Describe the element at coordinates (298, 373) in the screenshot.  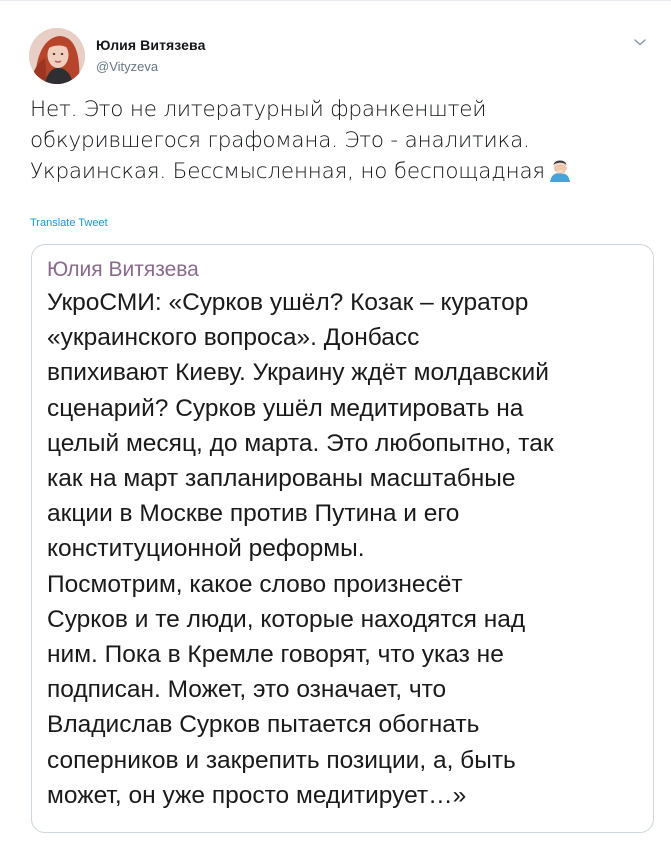
I see `quote-line: впихивают Киеву. Украину ждёт молдавский` at that location.